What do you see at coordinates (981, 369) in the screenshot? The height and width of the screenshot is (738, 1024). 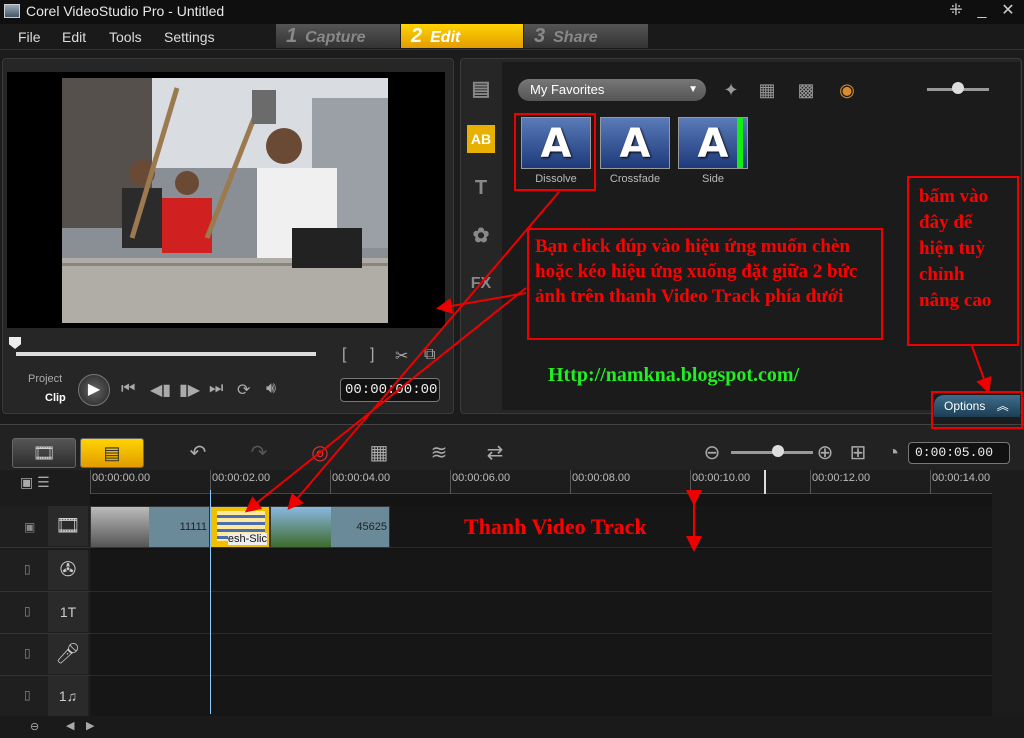 I see `arrow-to-options` at bounding box center [981, 369].